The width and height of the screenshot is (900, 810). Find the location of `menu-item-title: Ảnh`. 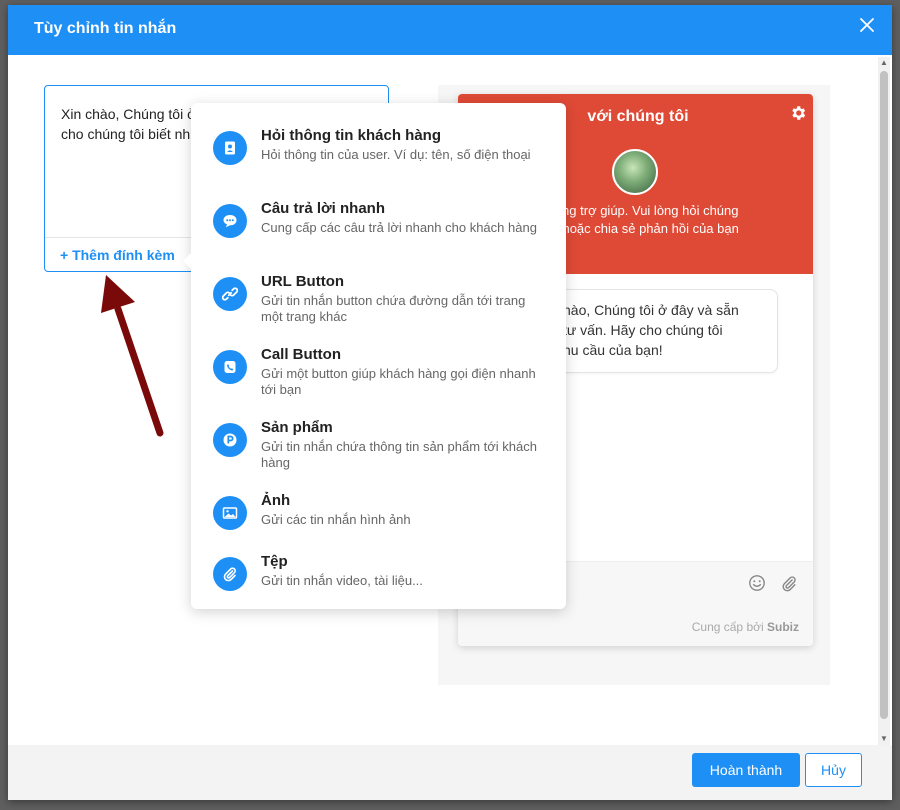

menu-item-title: Ảnh is located at coordinates (276, 500).